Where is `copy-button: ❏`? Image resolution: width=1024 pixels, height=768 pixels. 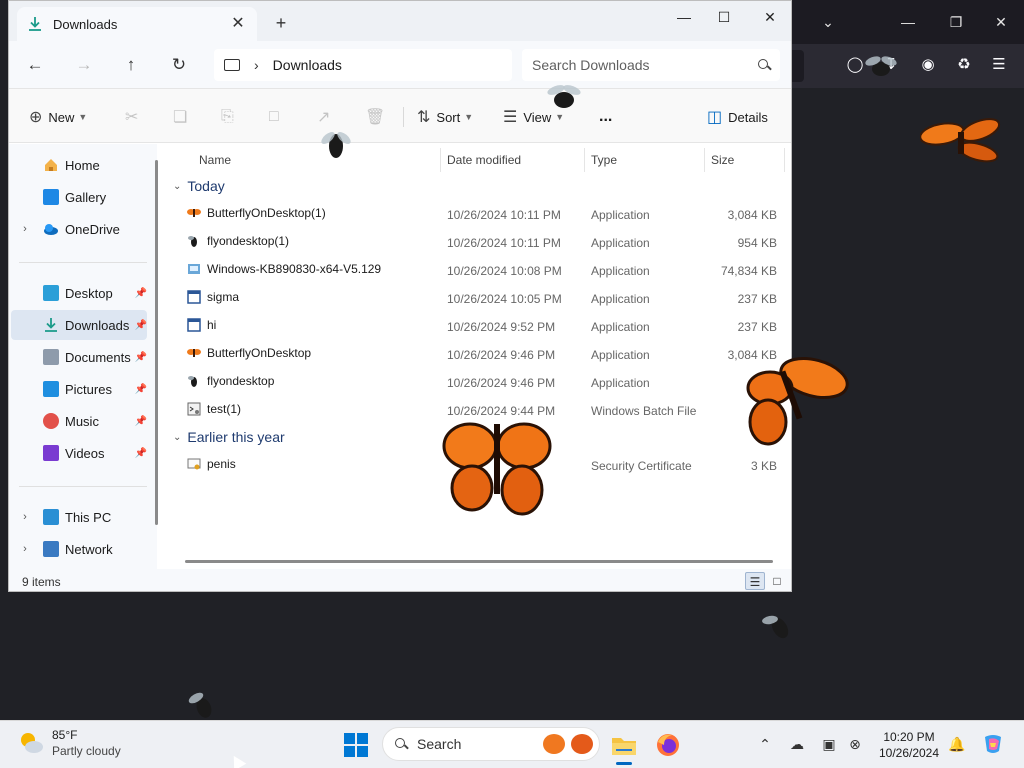
copy-button: ❏ is located at coordinates (183, 117).